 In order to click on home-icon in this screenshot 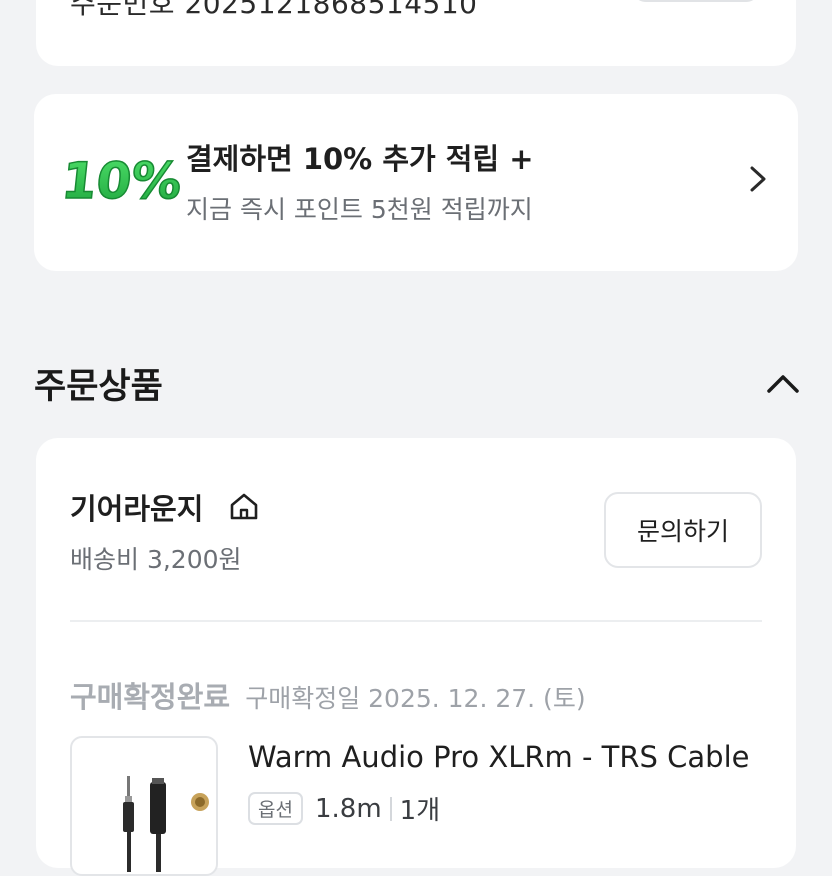, I will do `click(244, 506)`.